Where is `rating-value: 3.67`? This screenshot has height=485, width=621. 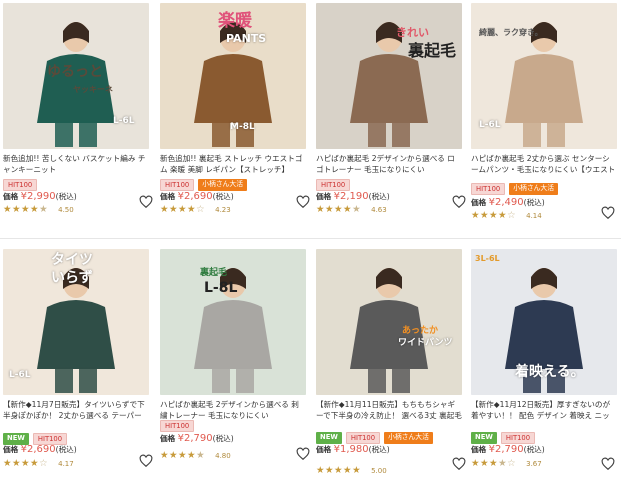
rating-value: 3.67 is located at coordinates (534, 463).